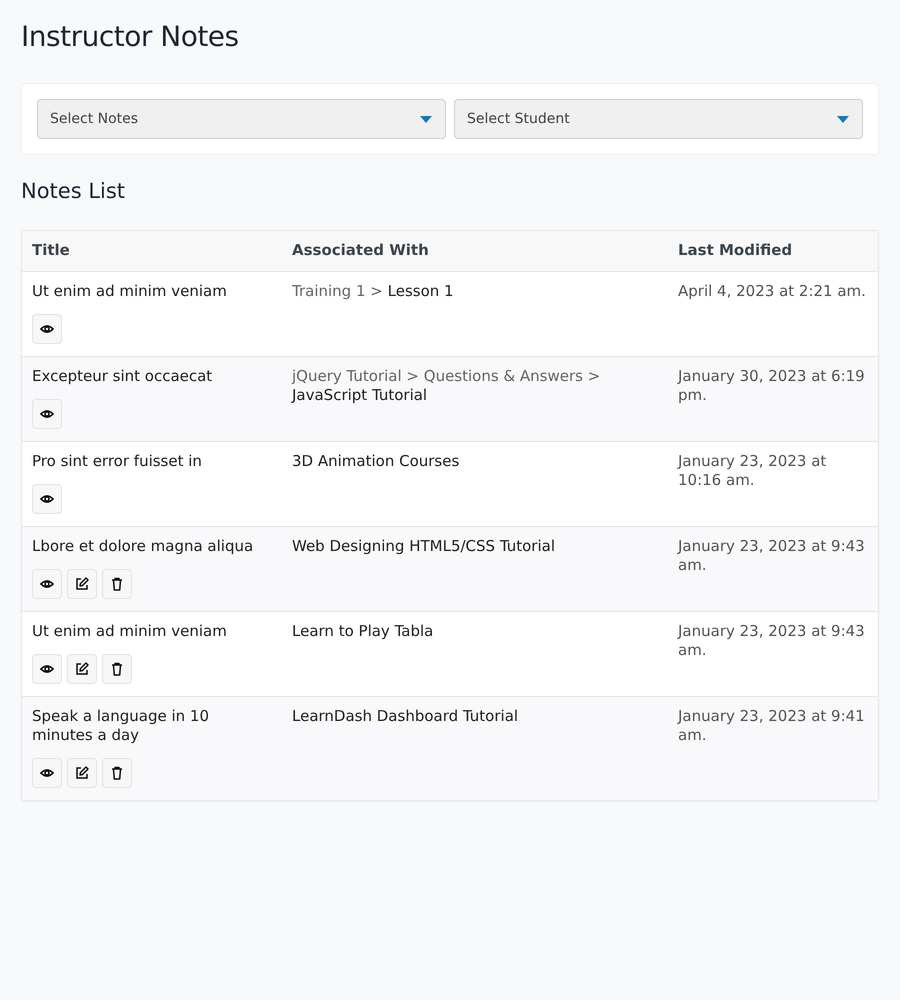 The image size is (900, 1000). What do you see at coordinates (405, 716) in the screenshot?
I see `course-link: LearnDash Dashboard Tutorial` at bounding box center [405, 716].